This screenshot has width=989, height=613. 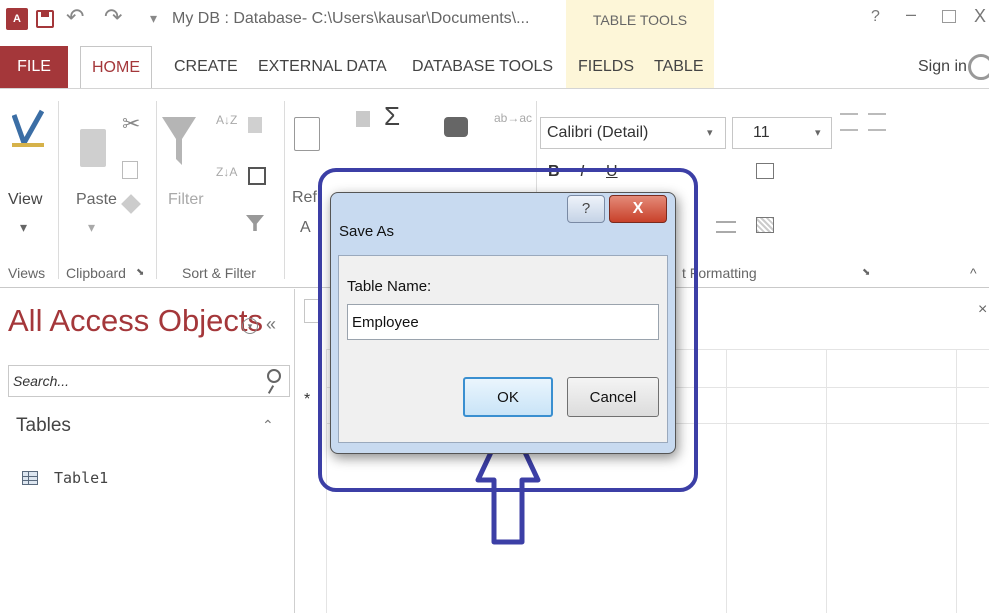 What do you see at coordinates (508, 397) in the screenshot?
I see `ok-button: OK` at bounding box center [508, 397].